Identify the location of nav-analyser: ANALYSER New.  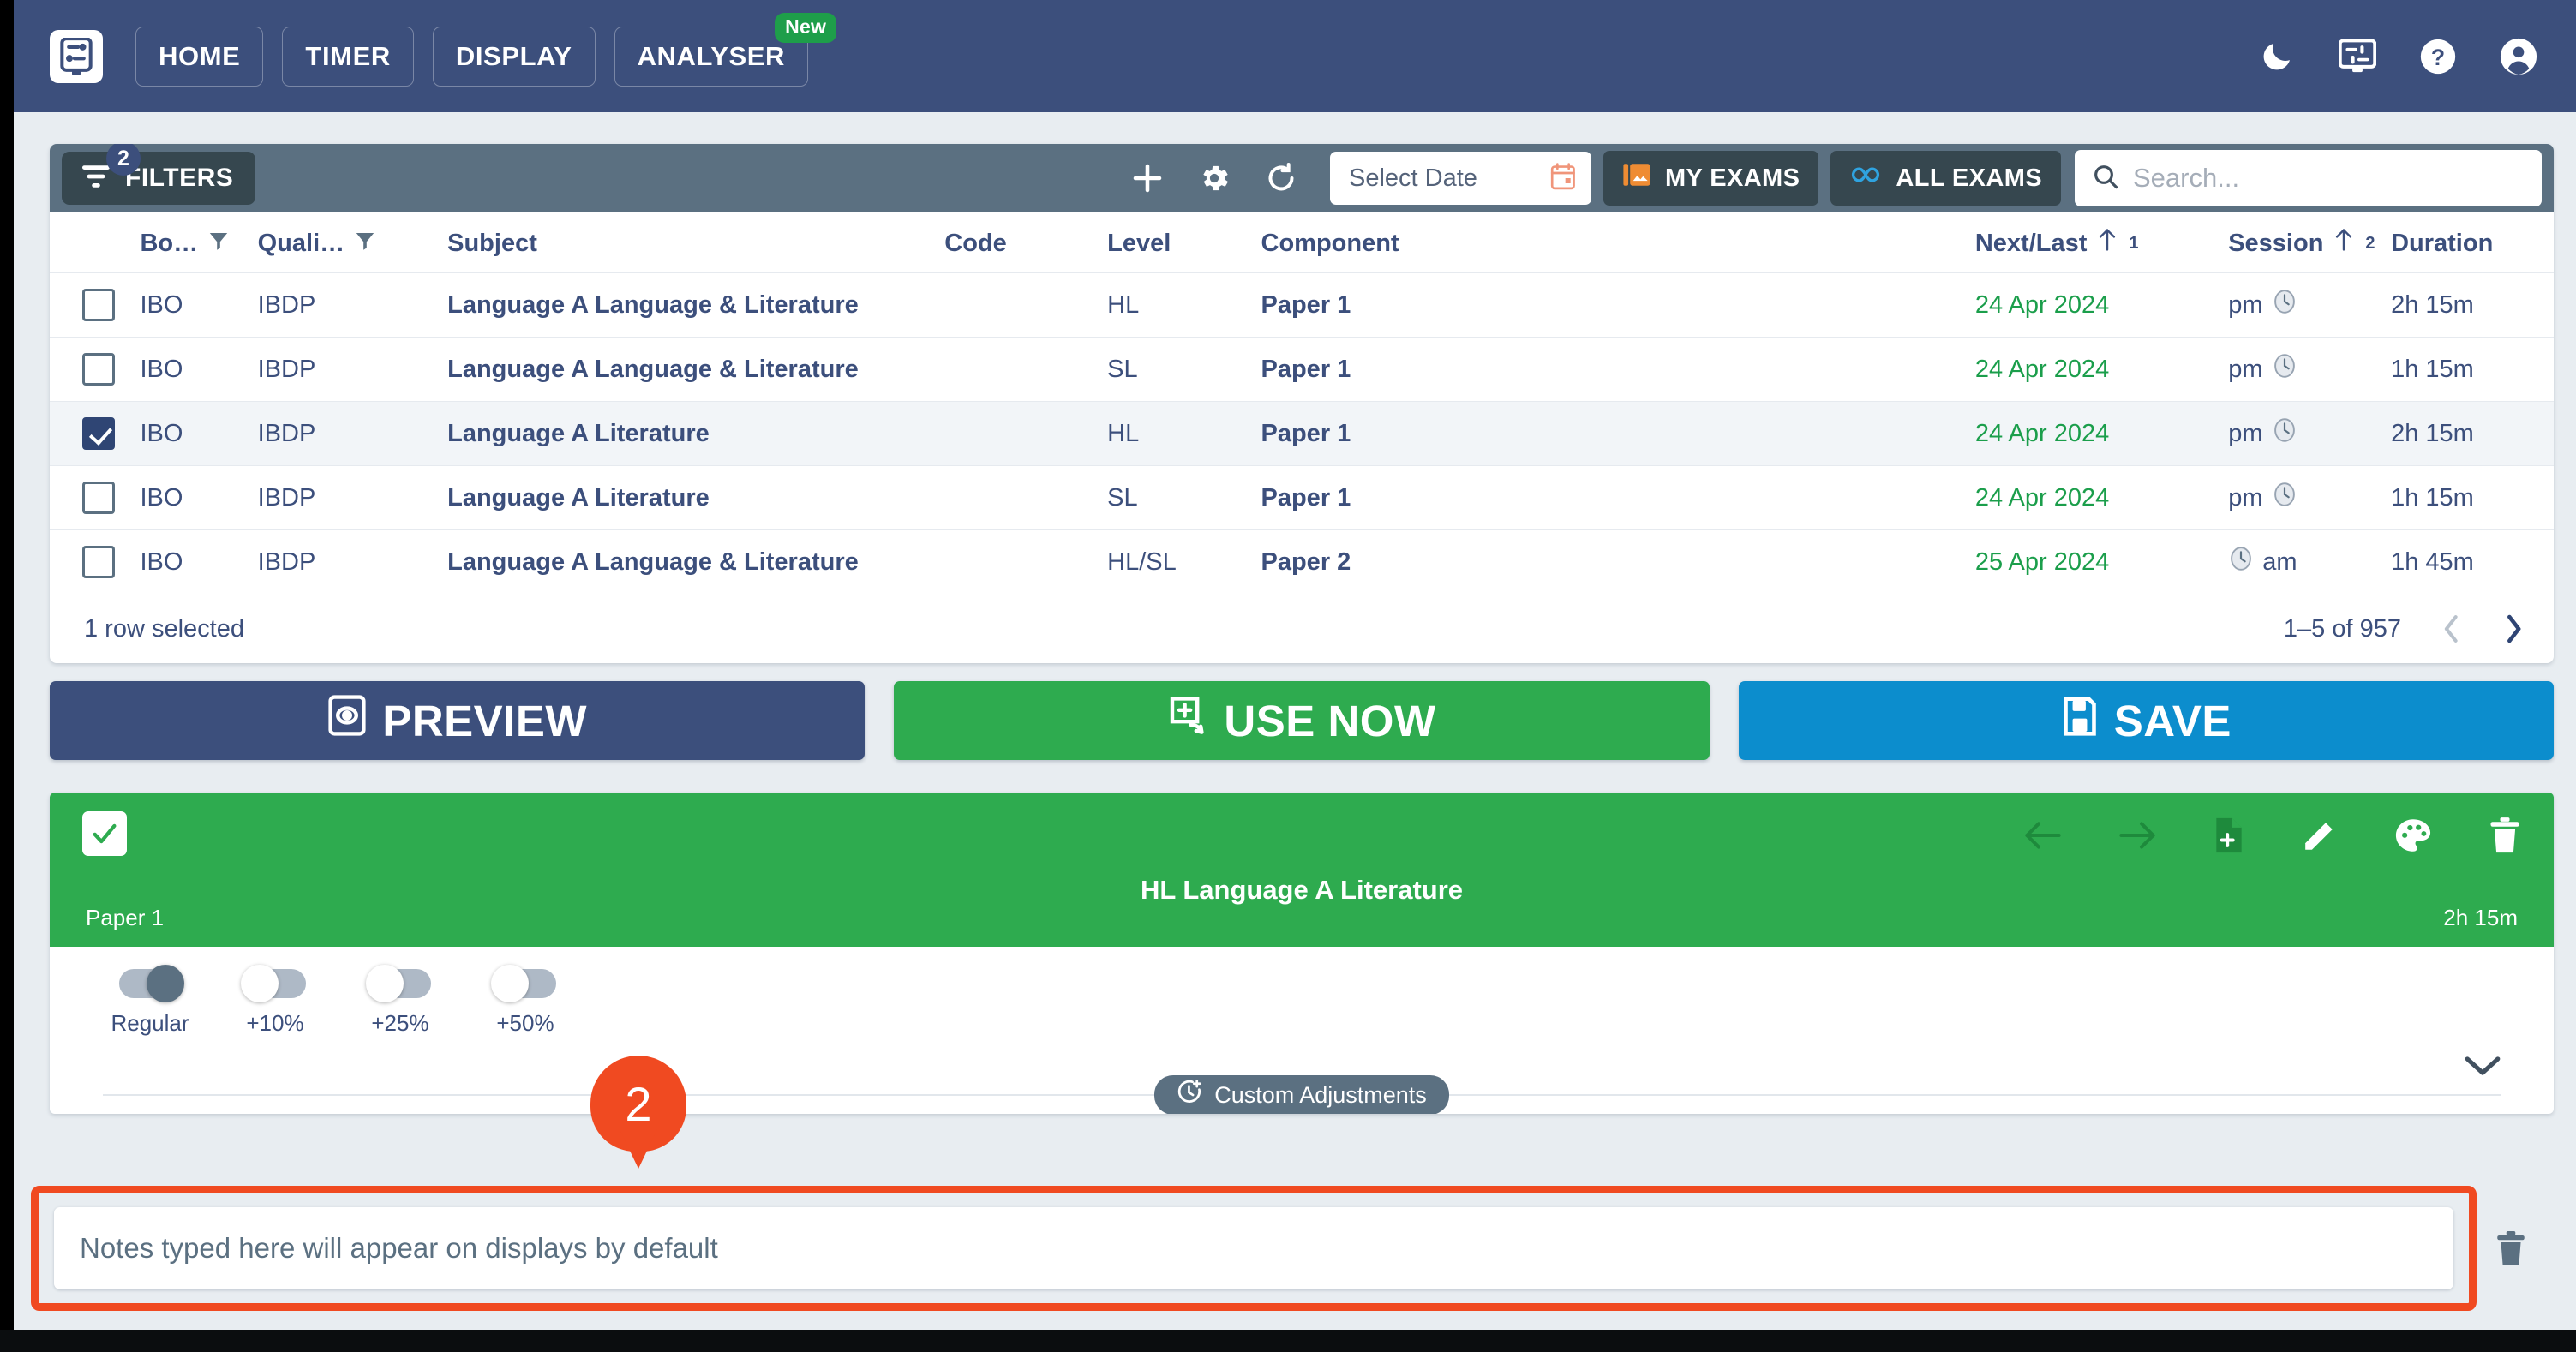
(725, 50).